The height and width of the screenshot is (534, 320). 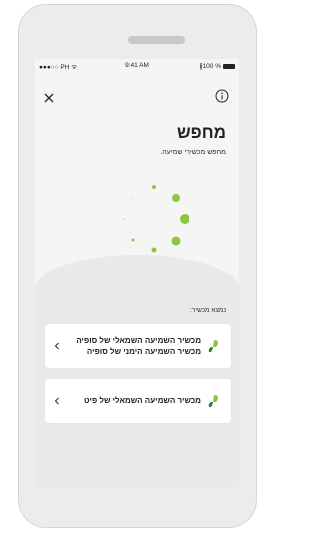 I want to click on device-right-sophia: מכשיר השמיעה הימני של סופיה, so click(x=143, y=351).